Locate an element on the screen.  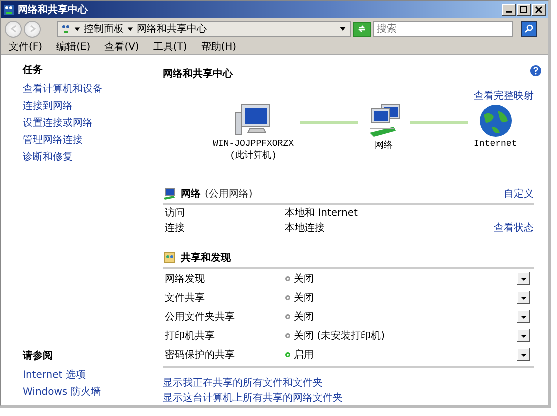
minimize-button is located at coordinates (509, 10).